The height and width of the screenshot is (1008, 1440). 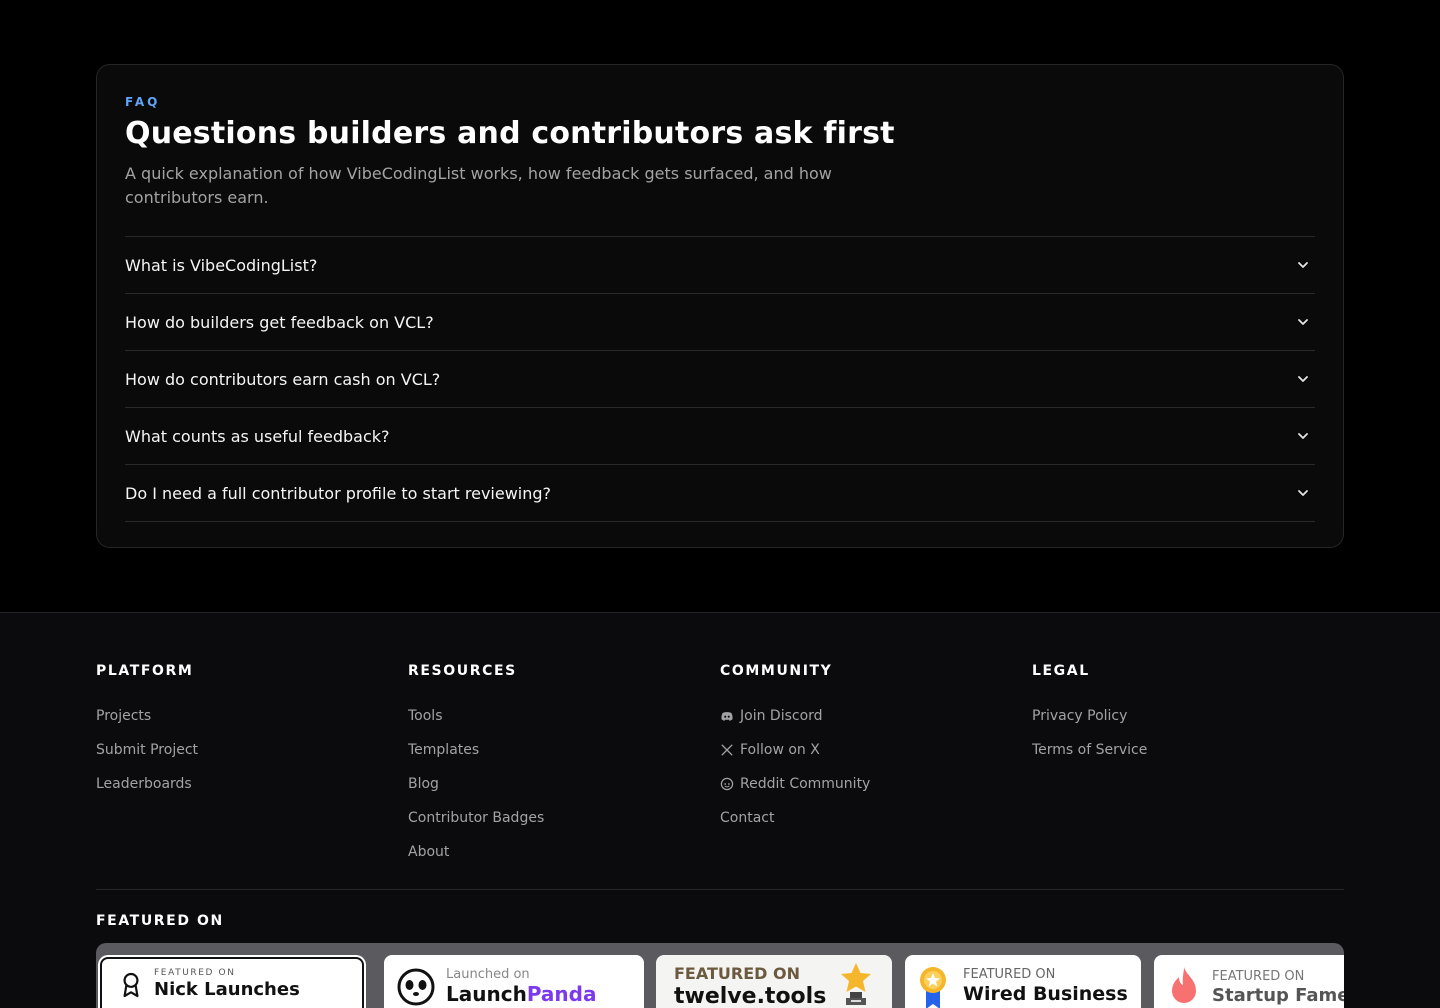 I want to click on medal-icon, so click(x=933, y=987).